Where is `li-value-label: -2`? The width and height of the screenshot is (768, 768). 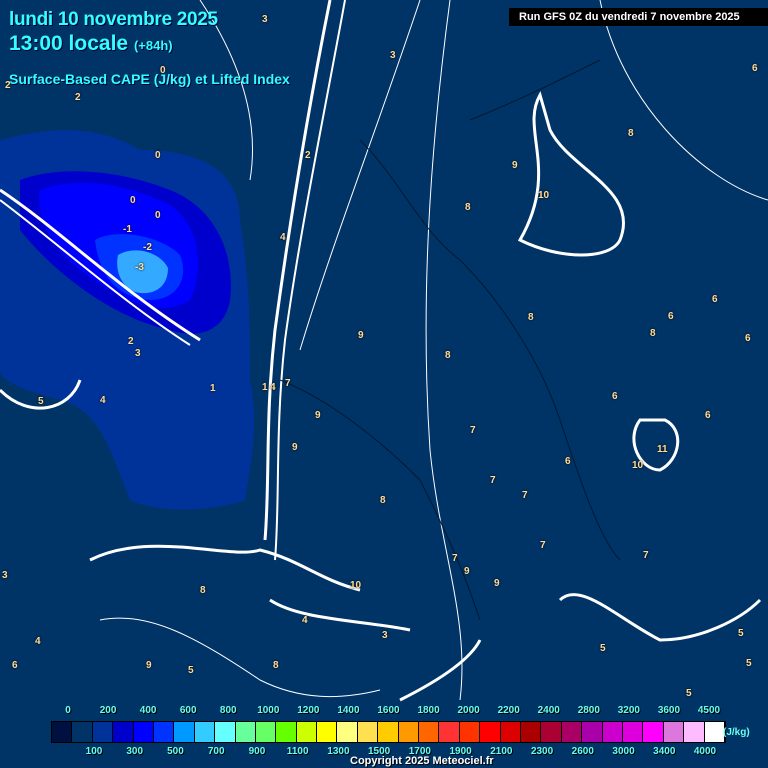 li-value-label: -2 is located at coordinates (147, 247).